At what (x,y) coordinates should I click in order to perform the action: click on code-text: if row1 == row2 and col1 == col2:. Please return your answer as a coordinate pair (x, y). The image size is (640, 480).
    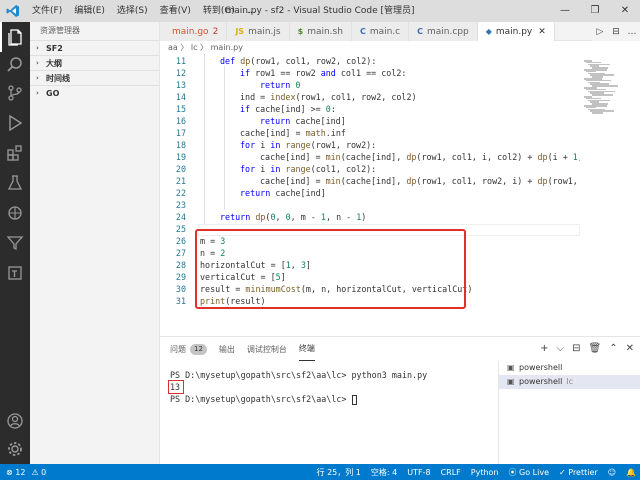
    Looking at the image, I should click on (323, 73).